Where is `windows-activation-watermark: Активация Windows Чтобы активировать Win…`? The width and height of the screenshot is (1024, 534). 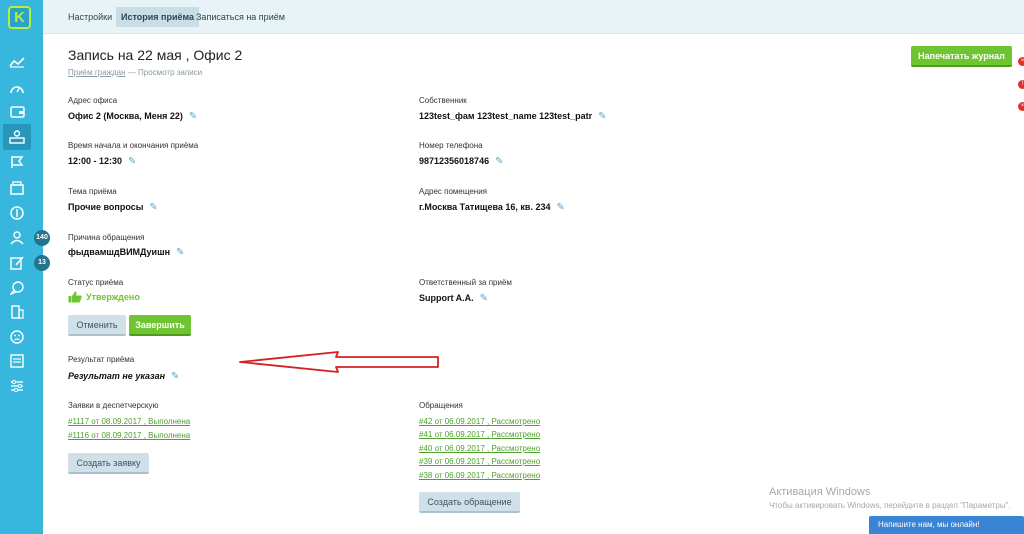
windows-activation-watermark: Активация Windows Чтобы активировать Win… is located at coordinates (890, 498).